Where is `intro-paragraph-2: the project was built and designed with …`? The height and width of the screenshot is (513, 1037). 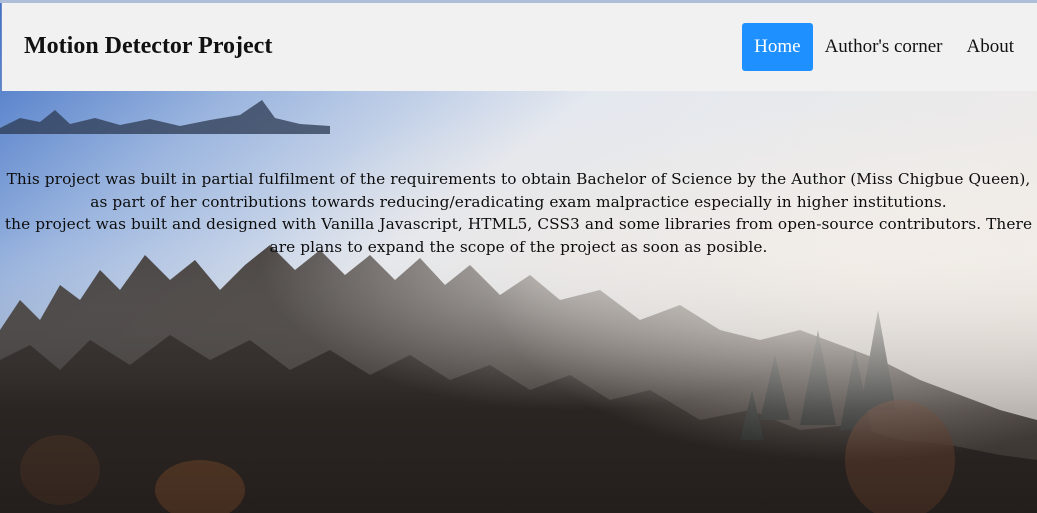 intro-paragraph-2: the project was built and designed with … is located at coordinates (518, 235).